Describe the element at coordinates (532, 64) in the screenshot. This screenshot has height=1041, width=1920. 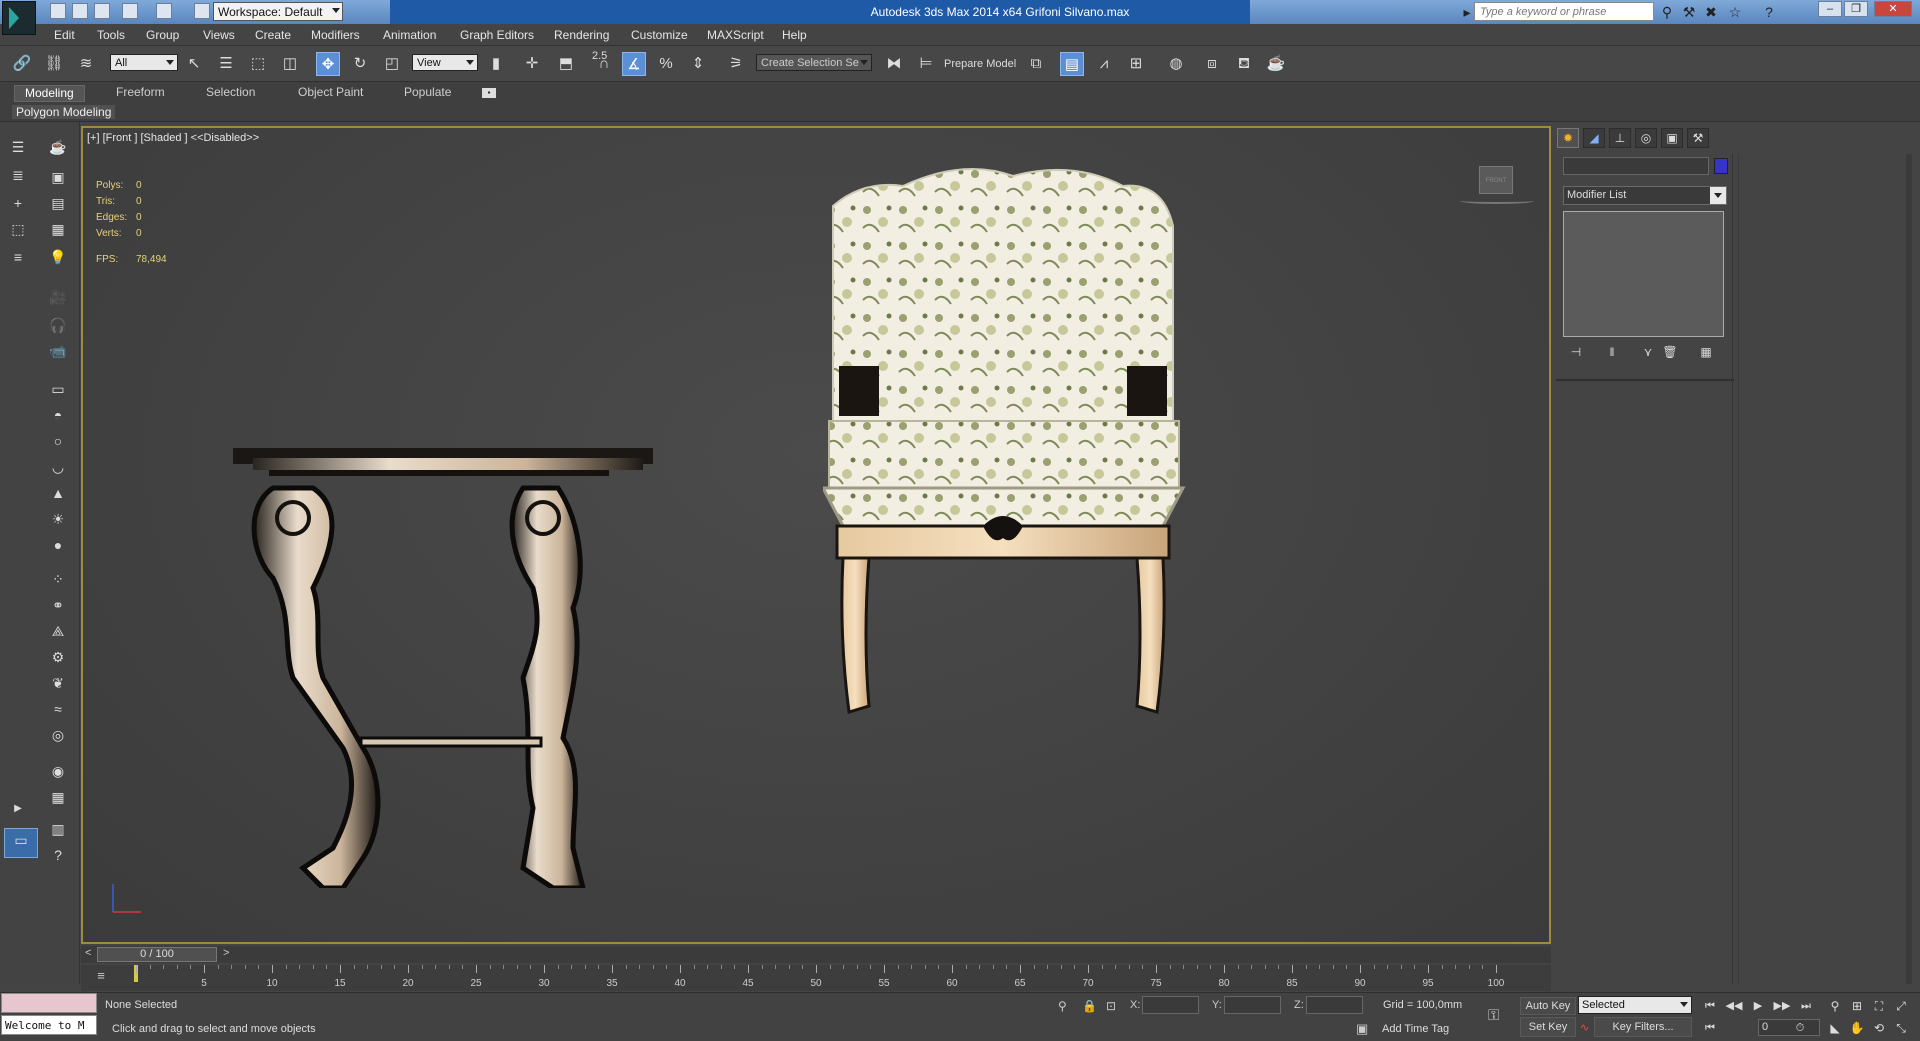
I see `select-manipulate-icon: ✛` at that location.